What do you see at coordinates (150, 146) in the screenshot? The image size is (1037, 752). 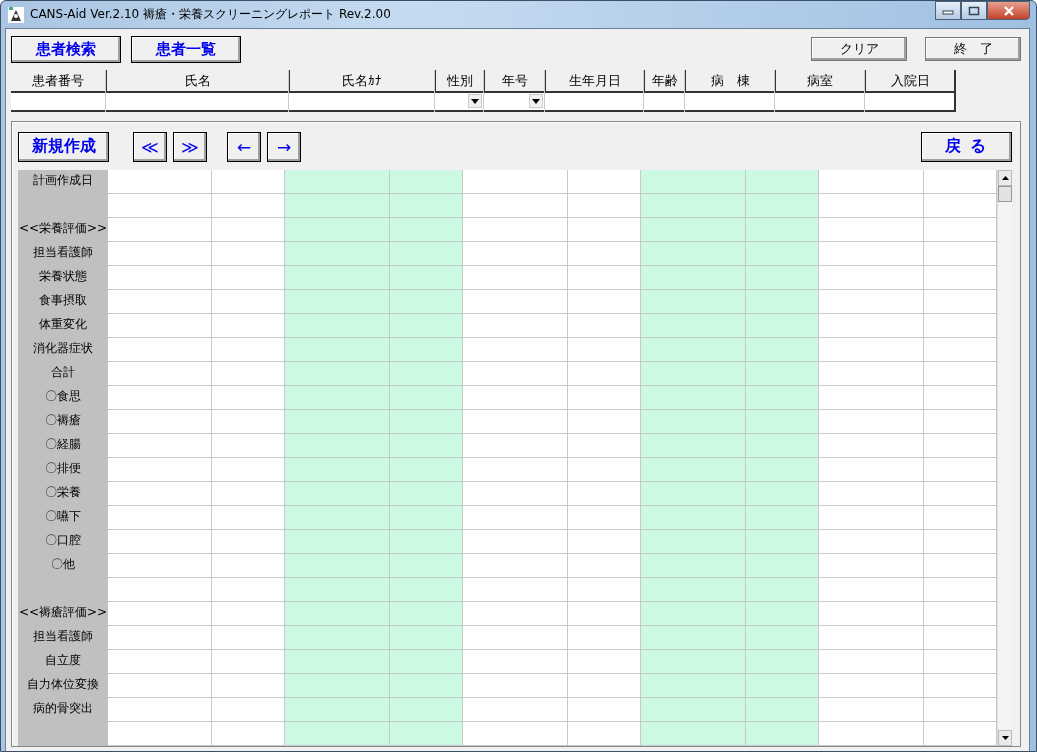 I see `nav-button: ≪` at bounding box center [150, 146].